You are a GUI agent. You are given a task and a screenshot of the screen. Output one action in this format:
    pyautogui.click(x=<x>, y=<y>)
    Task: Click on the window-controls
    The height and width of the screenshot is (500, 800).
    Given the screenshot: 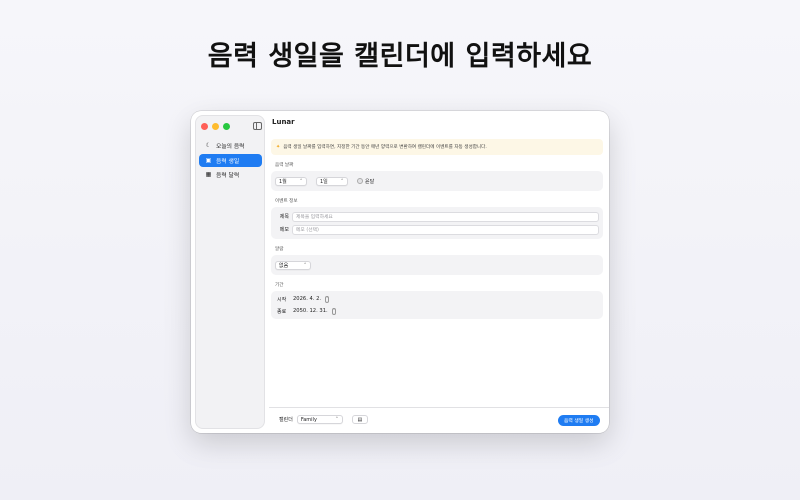 What is the action you would take?
    pyautogui.click(x=215, y=126)
    